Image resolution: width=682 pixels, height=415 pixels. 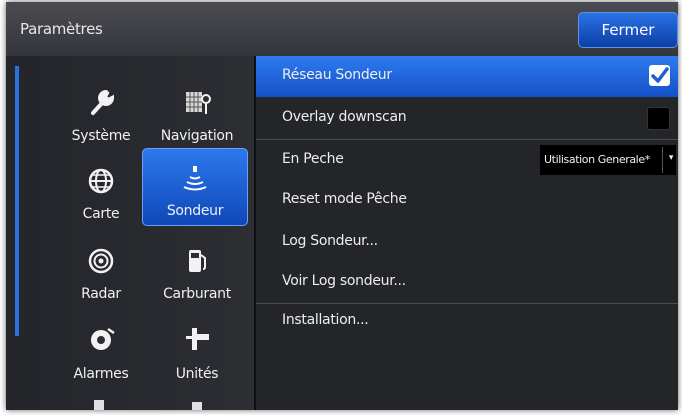 I want to click on setting-reseau-sondeur: Réseau Sondeur, so click(x=467, y=76).